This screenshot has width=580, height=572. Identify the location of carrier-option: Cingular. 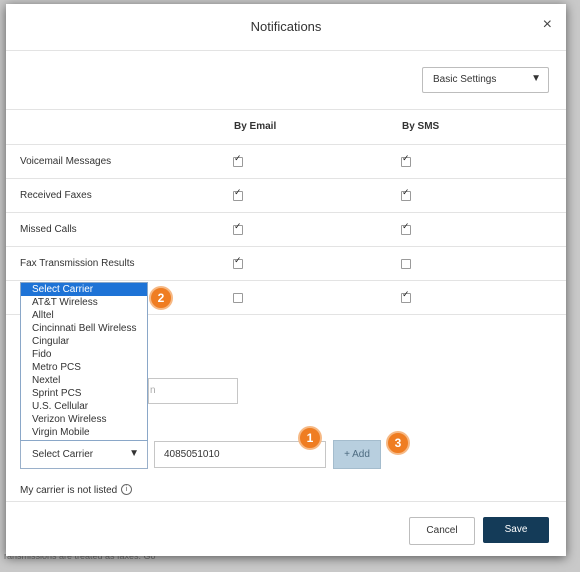
(84, 341).